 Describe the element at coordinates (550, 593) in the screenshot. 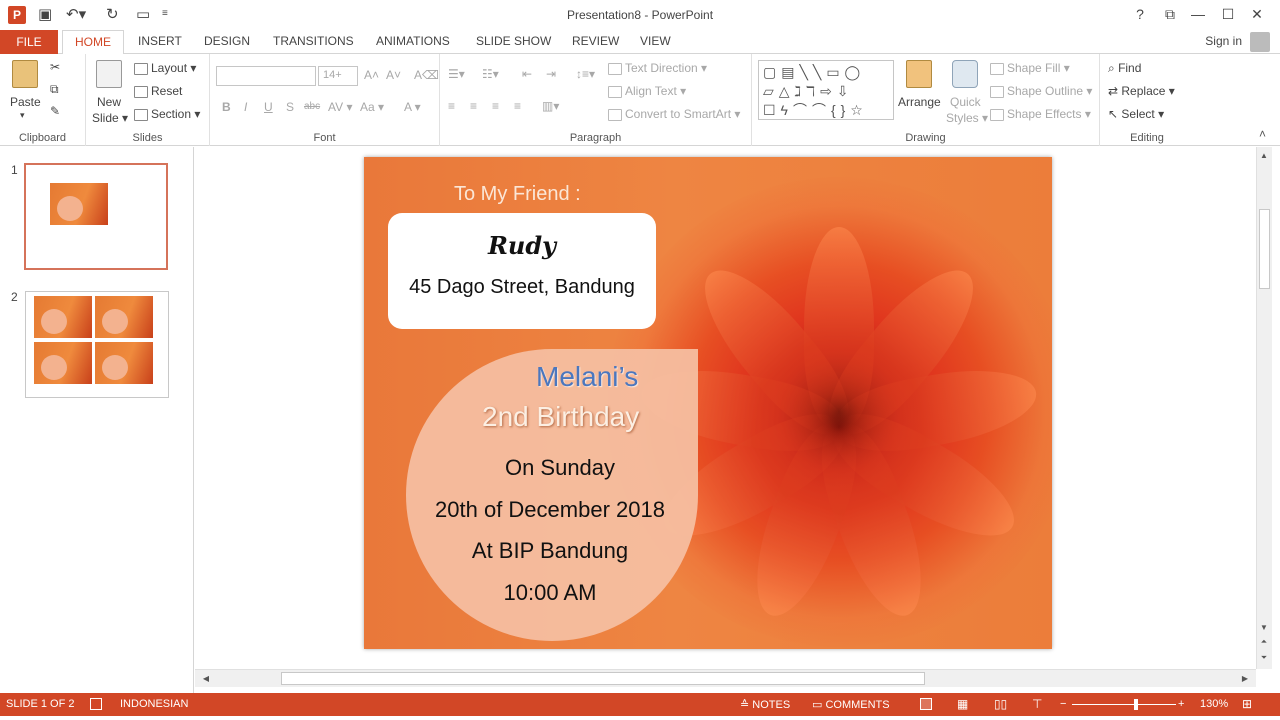

I see `event-time: 10:00 AM` at that location.